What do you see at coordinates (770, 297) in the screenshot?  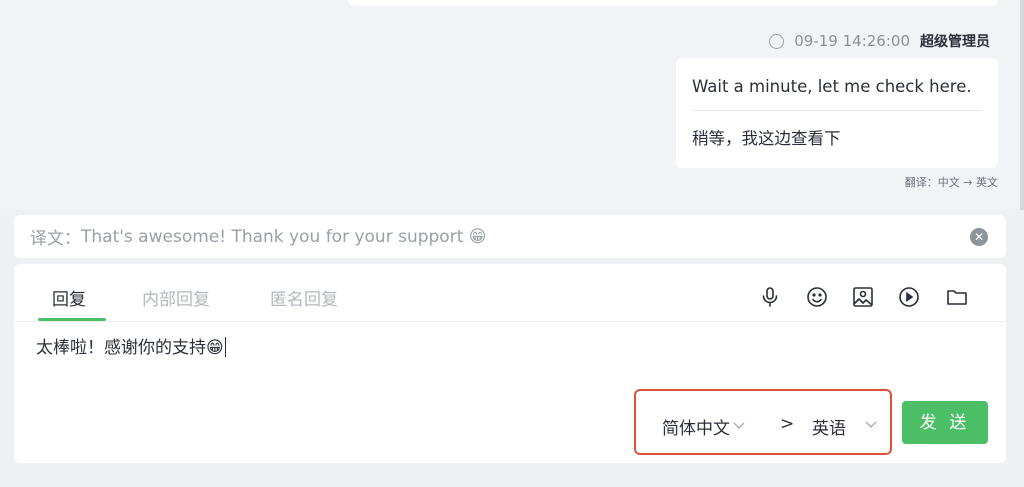 I see `microphone-icon` at bounding box center [770, 297].